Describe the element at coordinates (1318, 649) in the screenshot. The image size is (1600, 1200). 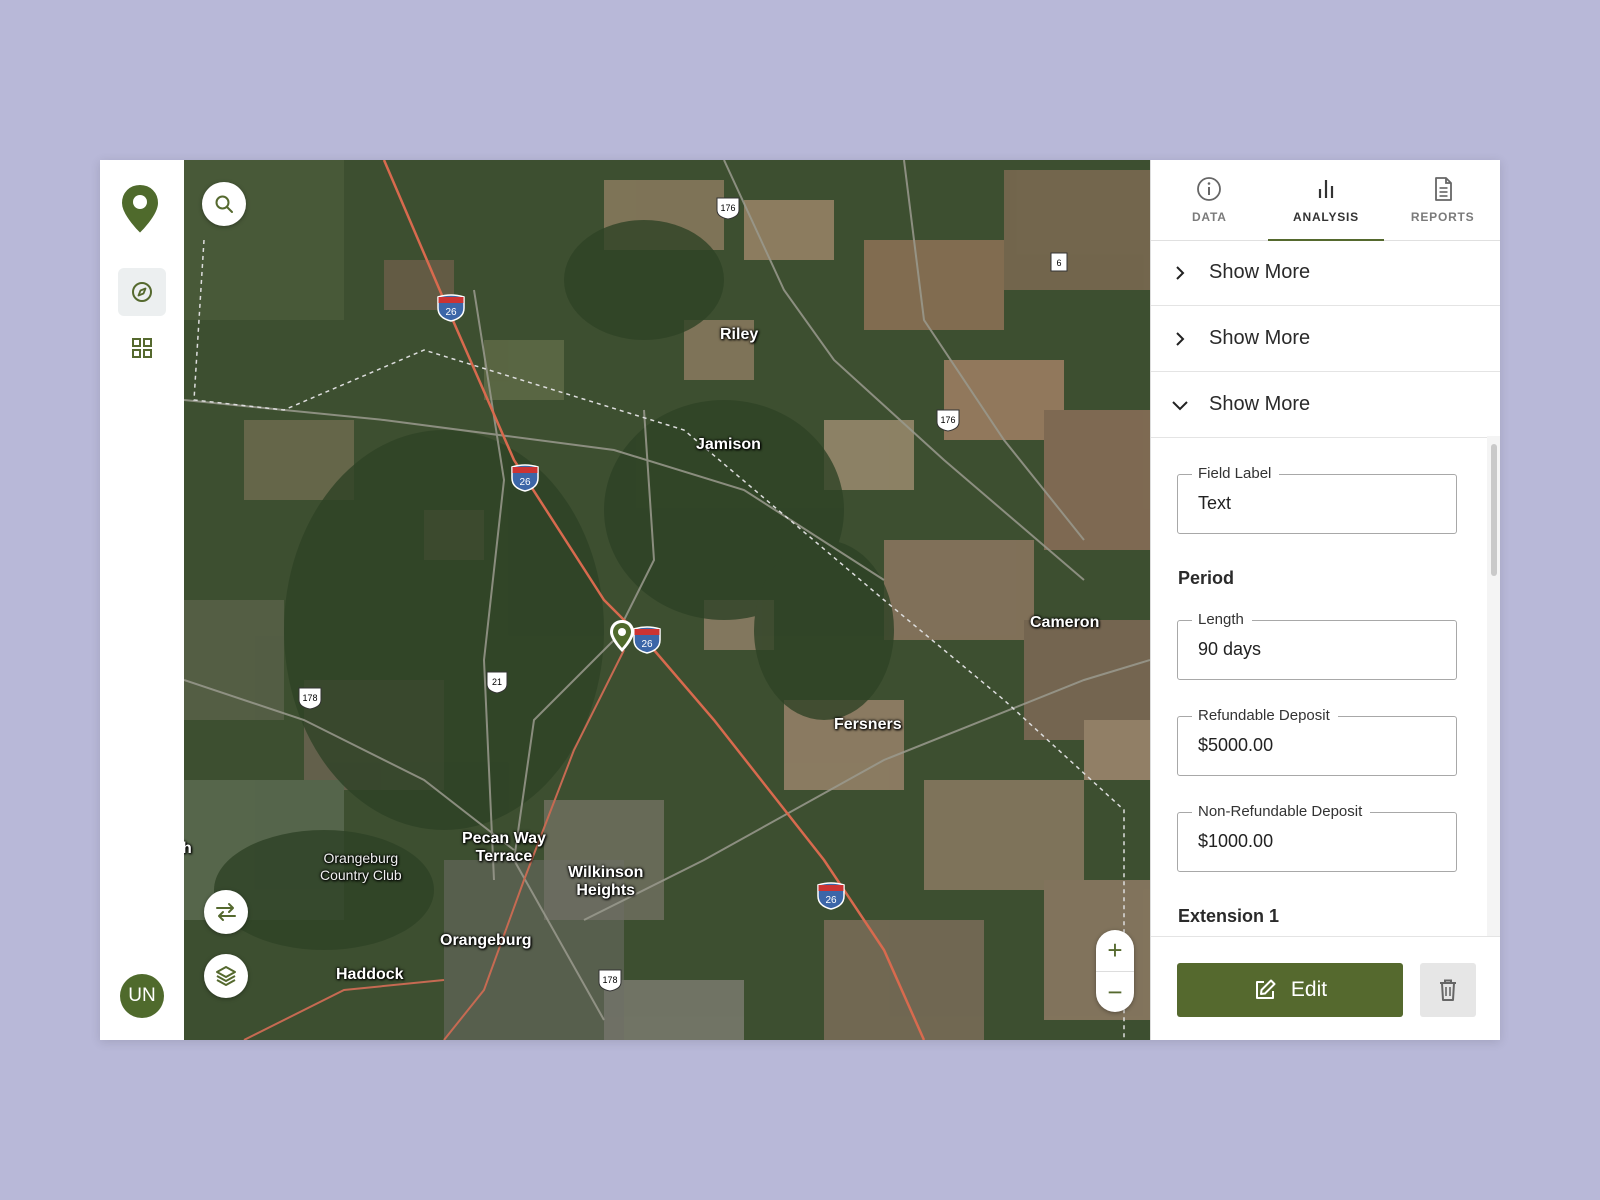
I see `length-input` at that location.